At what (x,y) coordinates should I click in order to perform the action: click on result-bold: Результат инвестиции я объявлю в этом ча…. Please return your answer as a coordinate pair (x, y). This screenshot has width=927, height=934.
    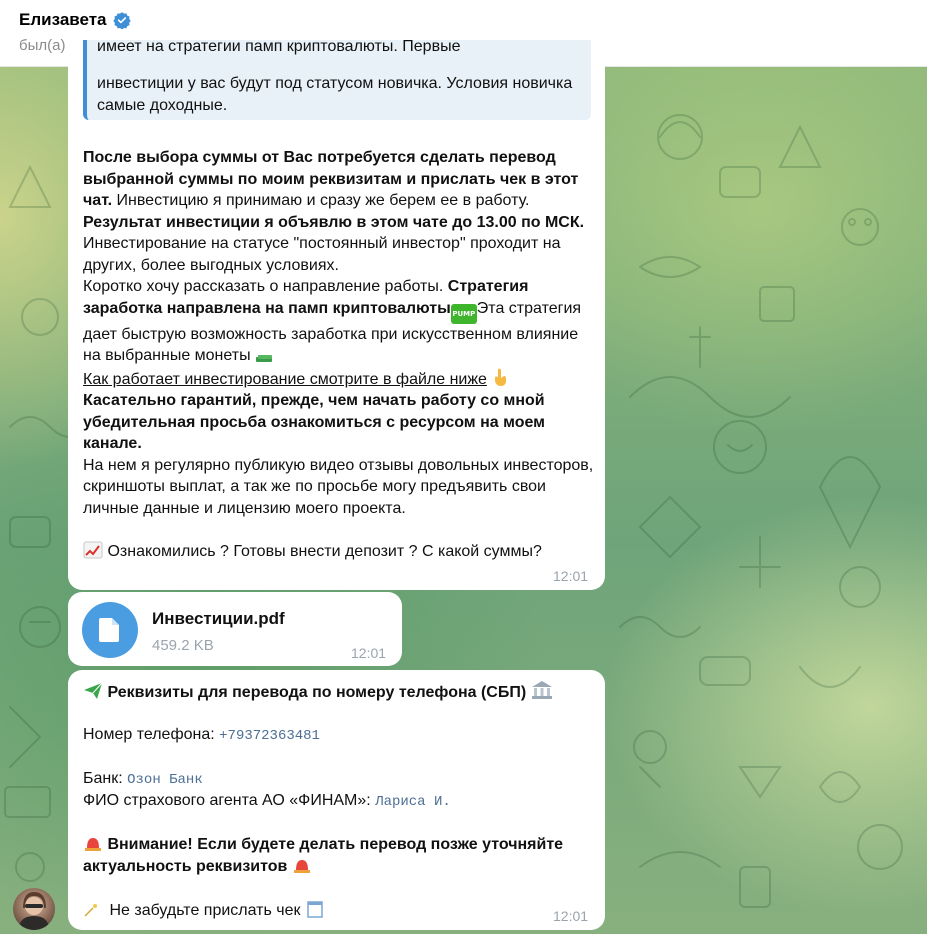
    Looking at the image, I should click on (334, 222).